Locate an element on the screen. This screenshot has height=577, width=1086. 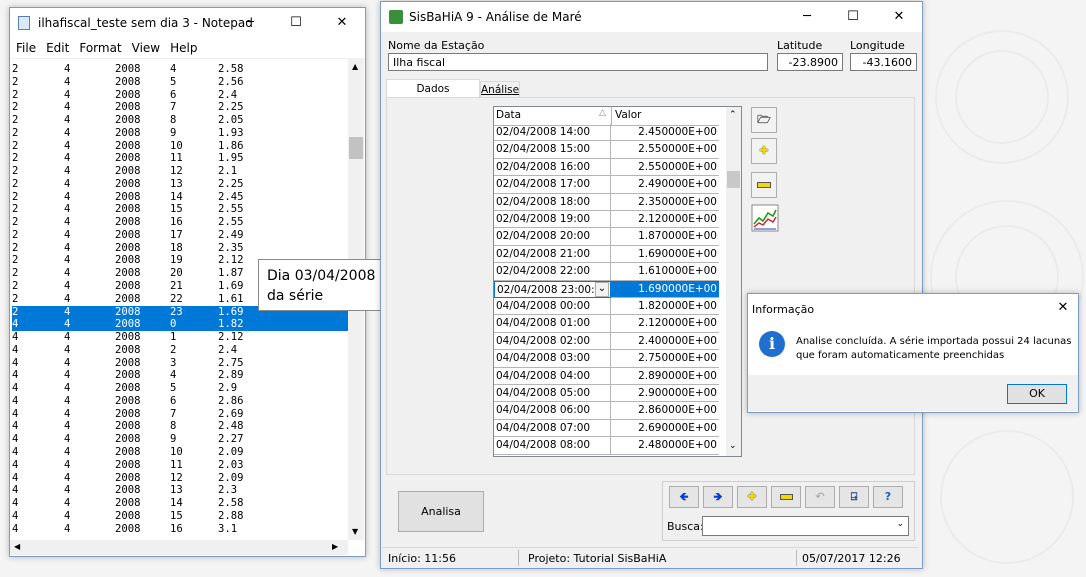
date-cell: 02/04/2008 20:00 is located at coordinates (552, 237).